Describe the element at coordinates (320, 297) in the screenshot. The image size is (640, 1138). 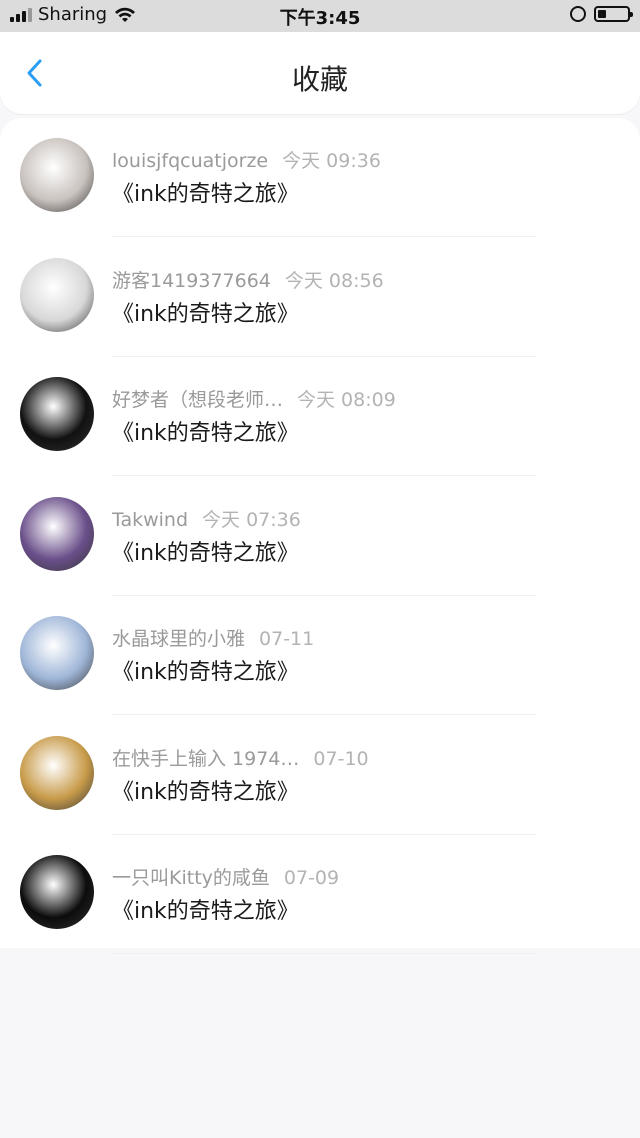
I see `list-item: 游客1419377664 今天 08:56 《ink的奇特之旅》` at that location.